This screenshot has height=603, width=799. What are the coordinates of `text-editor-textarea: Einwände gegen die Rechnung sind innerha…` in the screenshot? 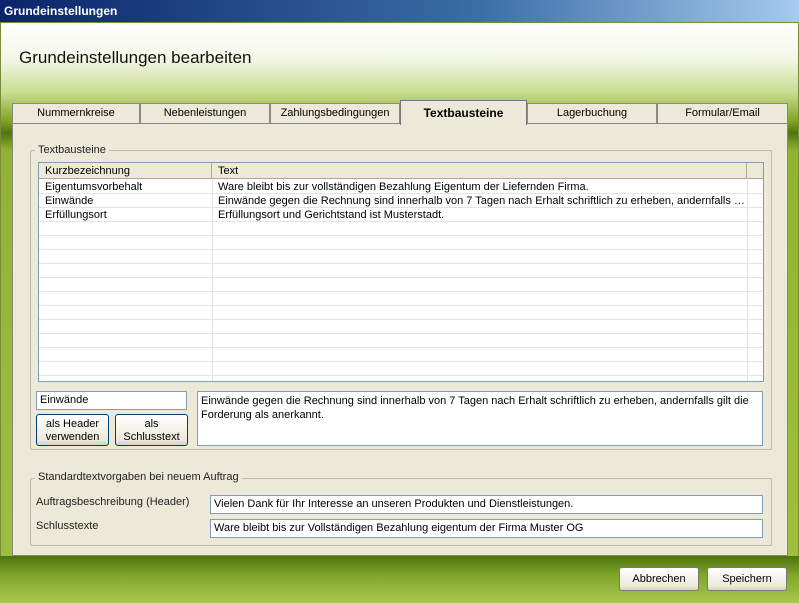 It's located at (480, 418).